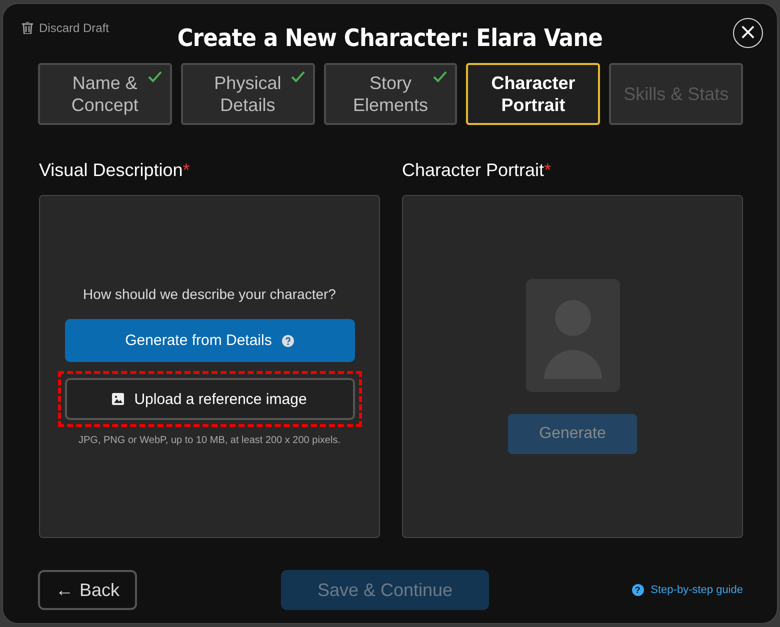 Image resolution: width=780 pixels, height=627 pixels. Describe the element at coordinates (533, 94) in the screenshot. I see `step-tab: Character Portrait` at that location.